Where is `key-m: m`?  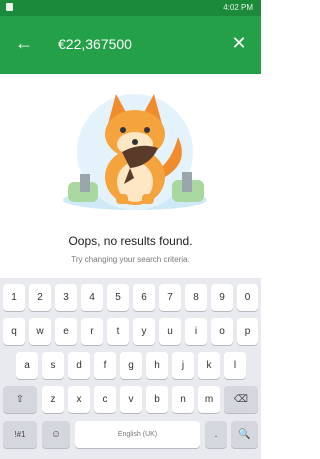
key-m: m is located at coordinates (209, 399).